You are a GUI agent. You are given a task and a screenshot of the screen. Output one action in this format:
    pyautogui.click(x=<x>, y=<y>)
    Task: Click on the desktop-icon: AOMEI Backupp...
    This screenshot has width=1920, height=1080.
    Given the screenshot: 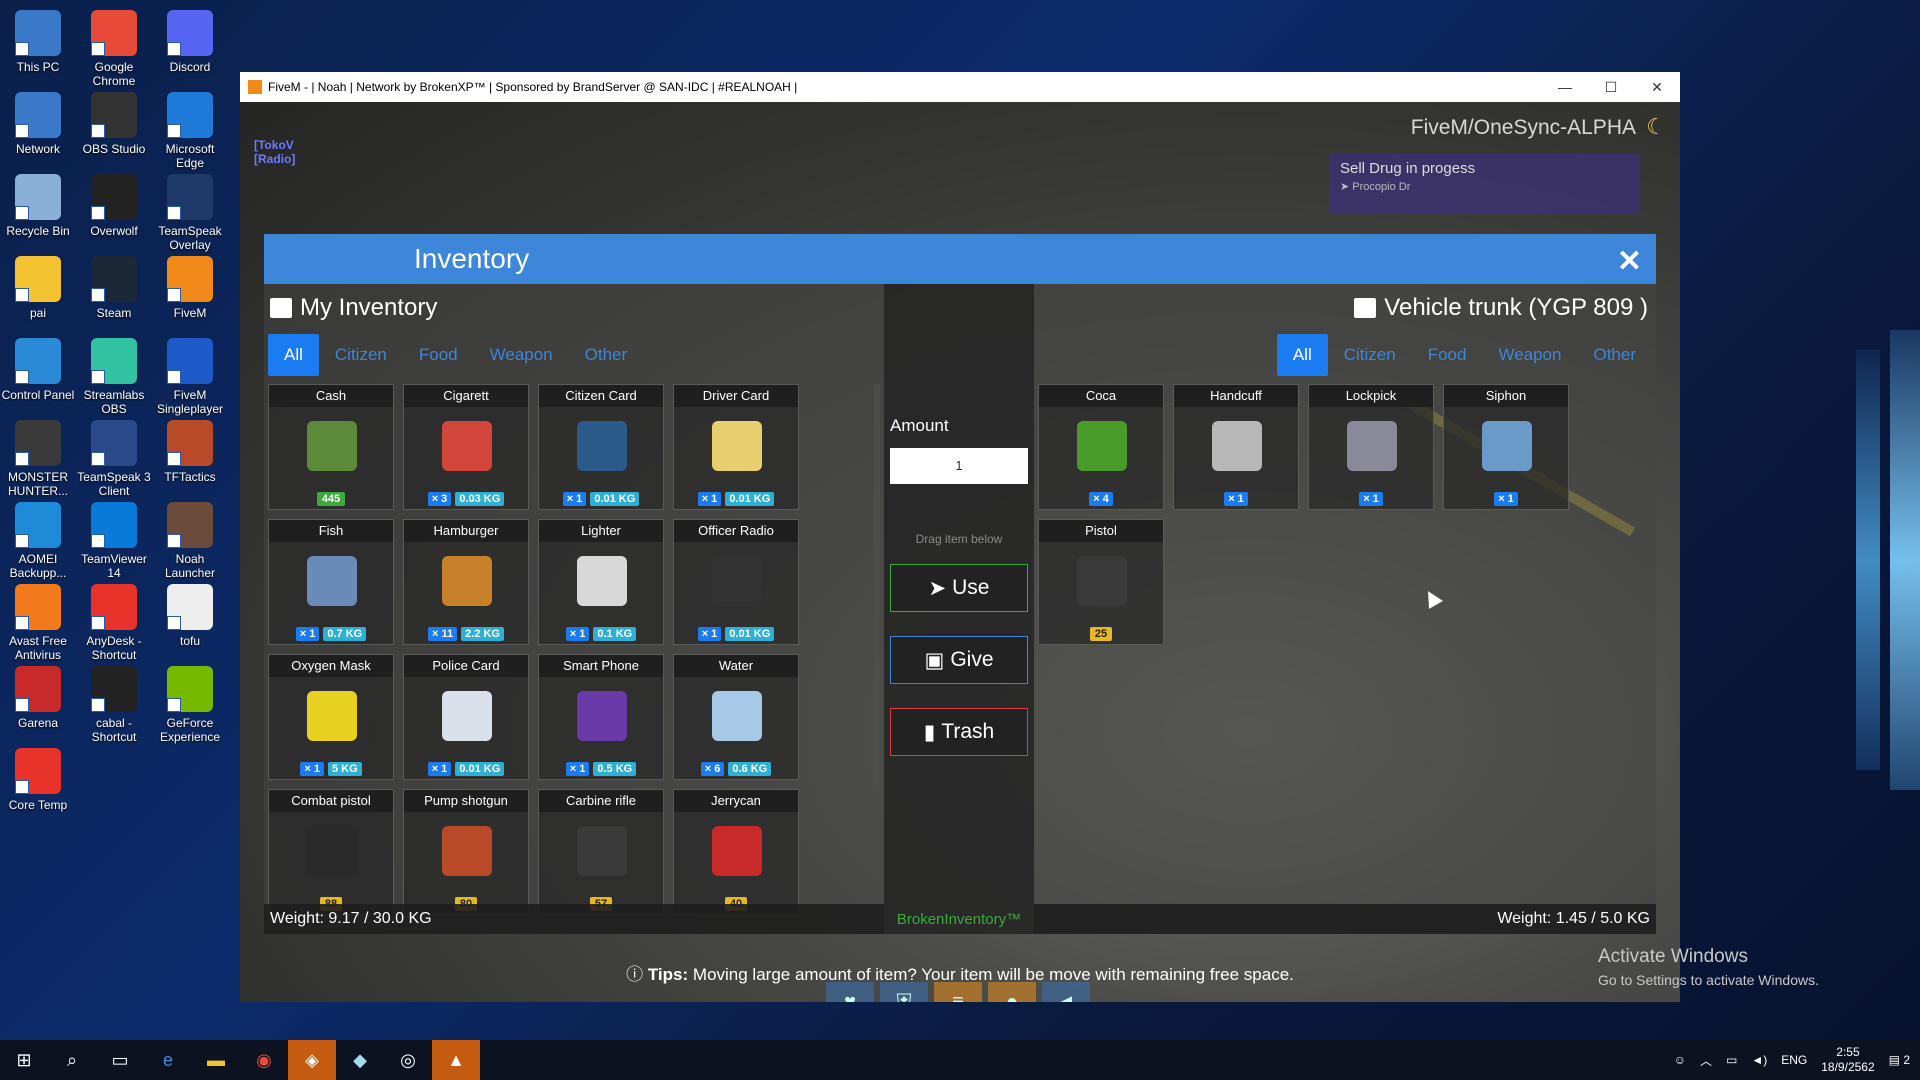 What is the action you would take?
    pyautogui.click(x=38, y=537)
    